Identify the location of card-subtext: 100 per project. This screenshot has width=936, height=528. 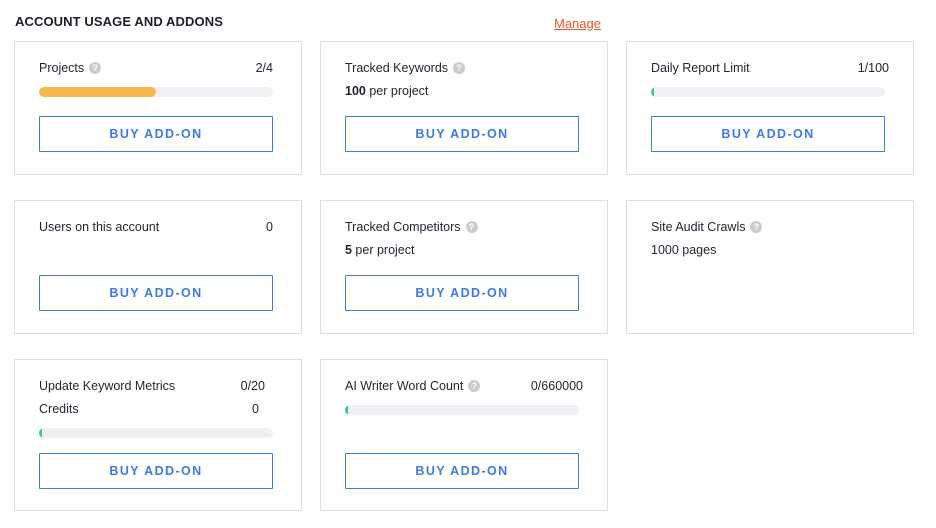
(386, 91).